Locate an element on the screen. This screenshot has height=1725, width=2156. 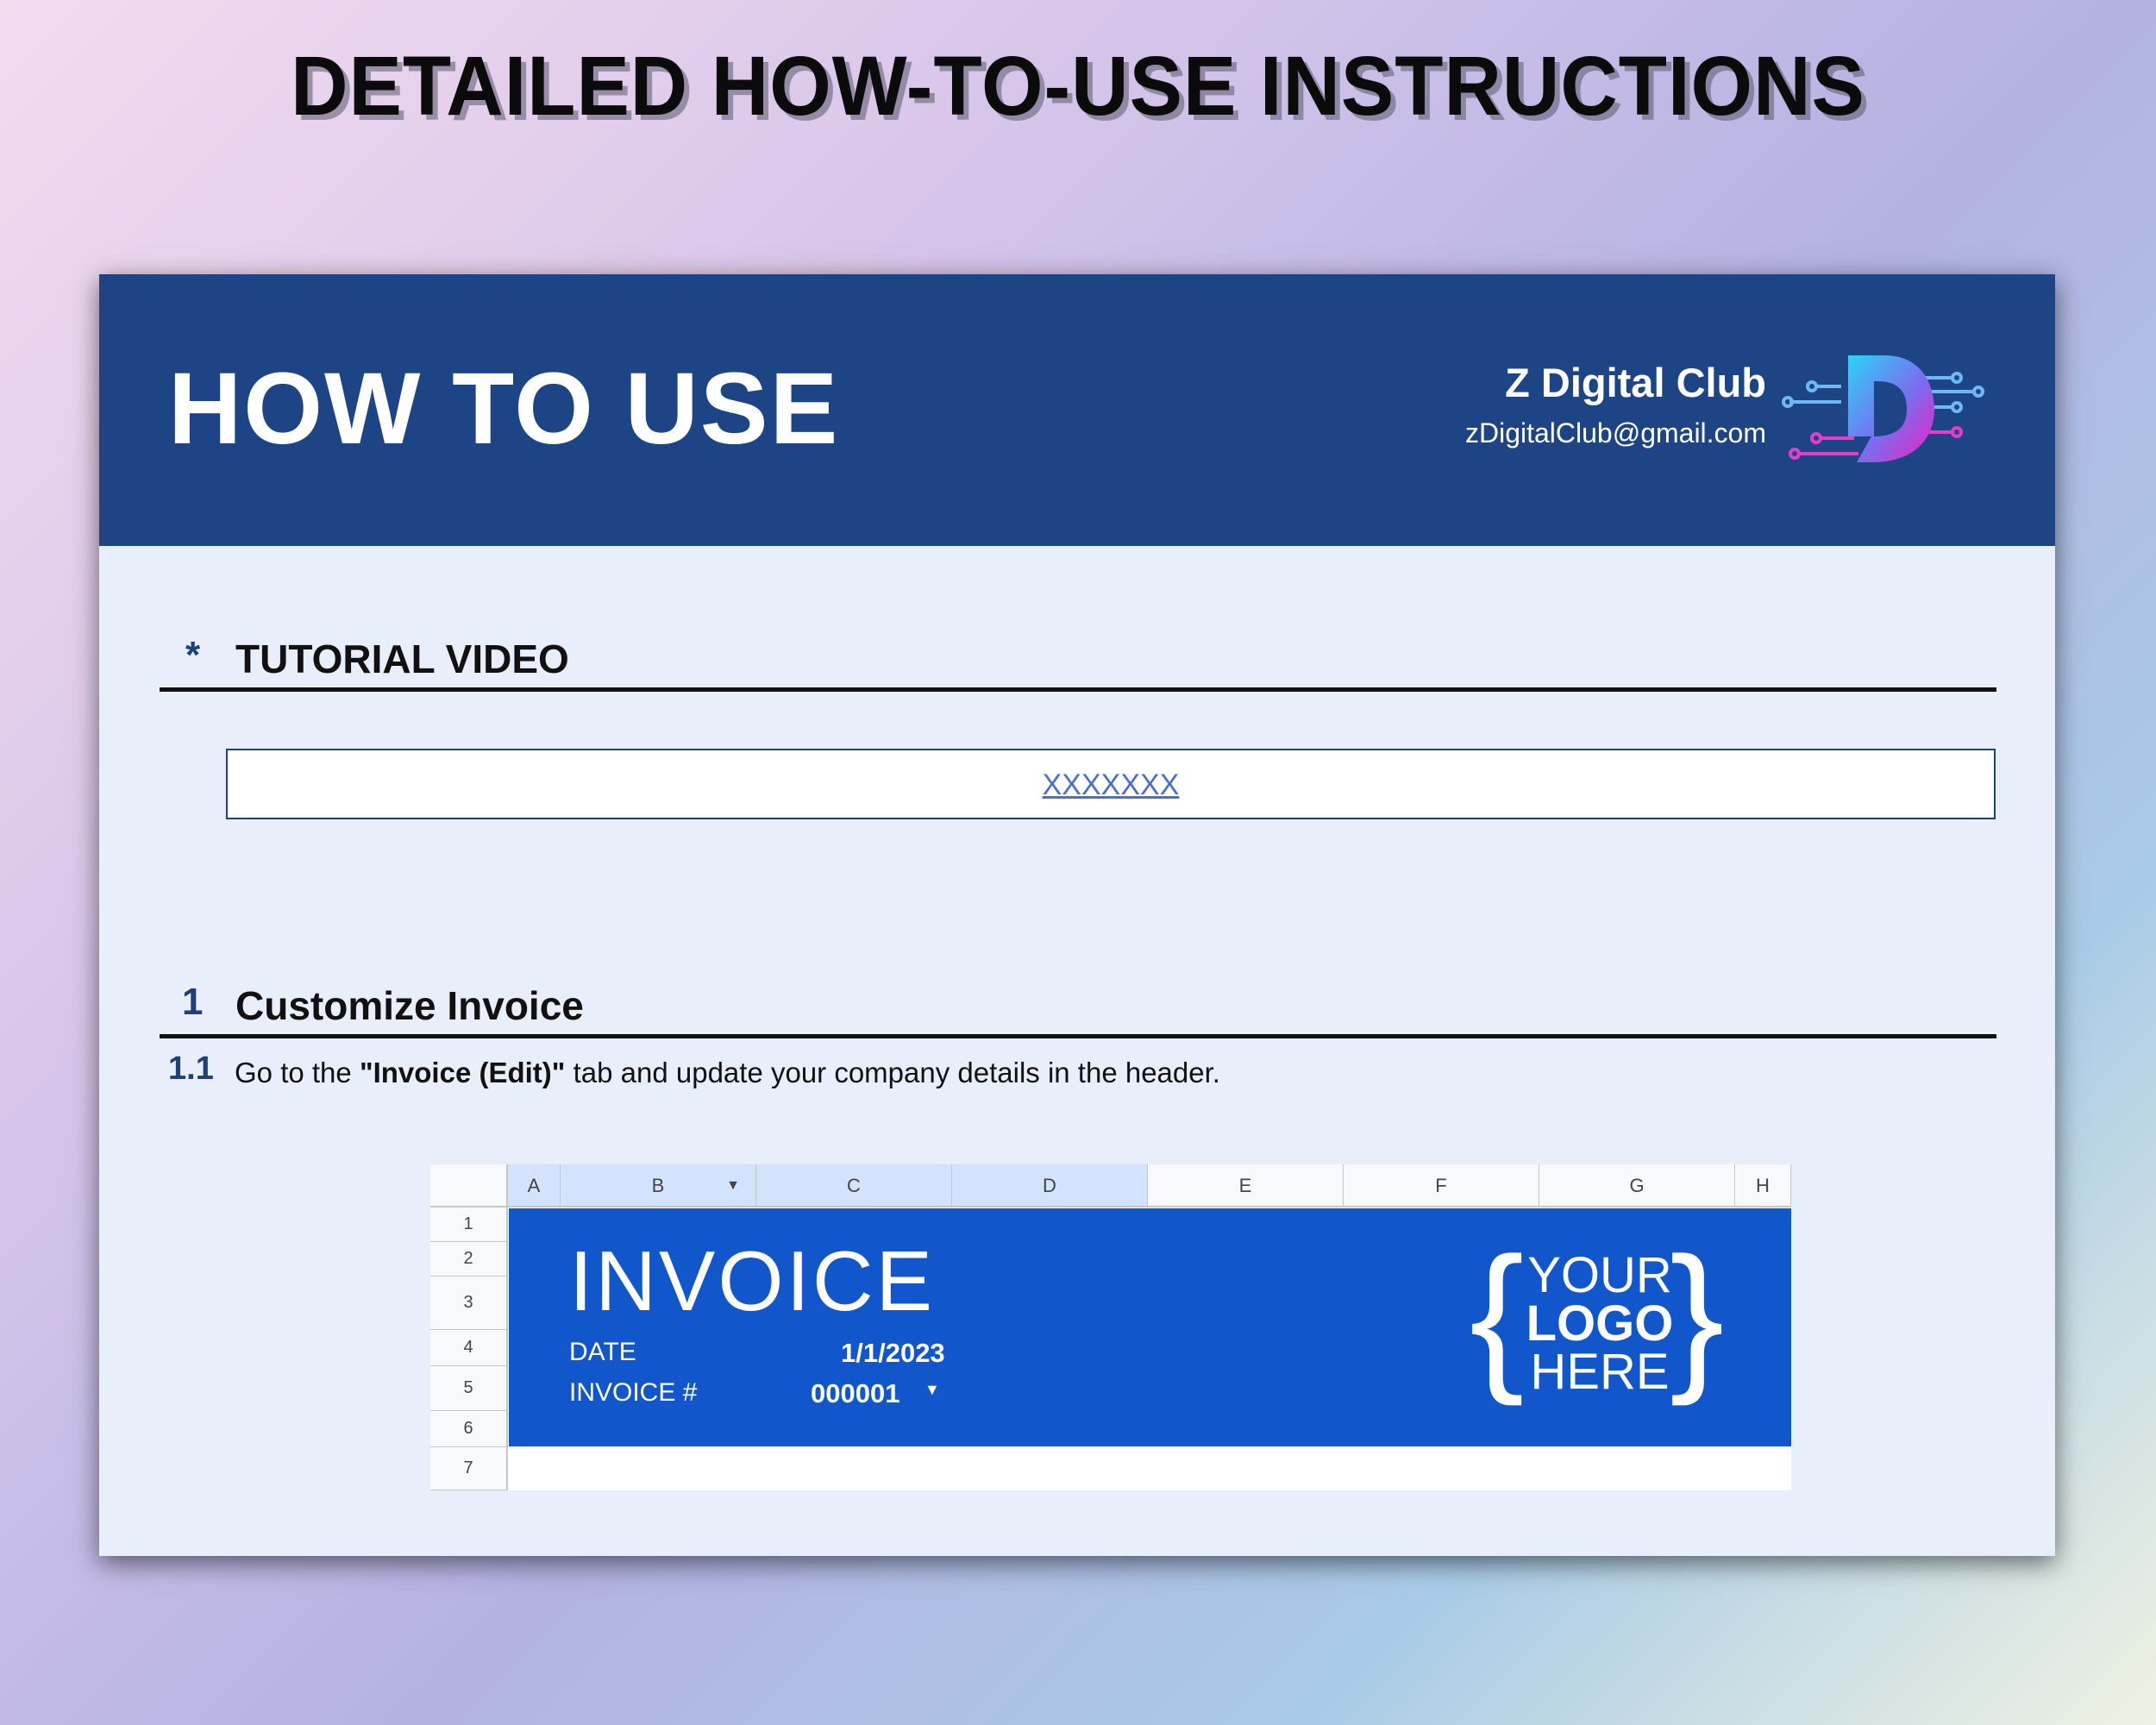
date-value: 1/1/2023 is located at coordinates (893, 1354).